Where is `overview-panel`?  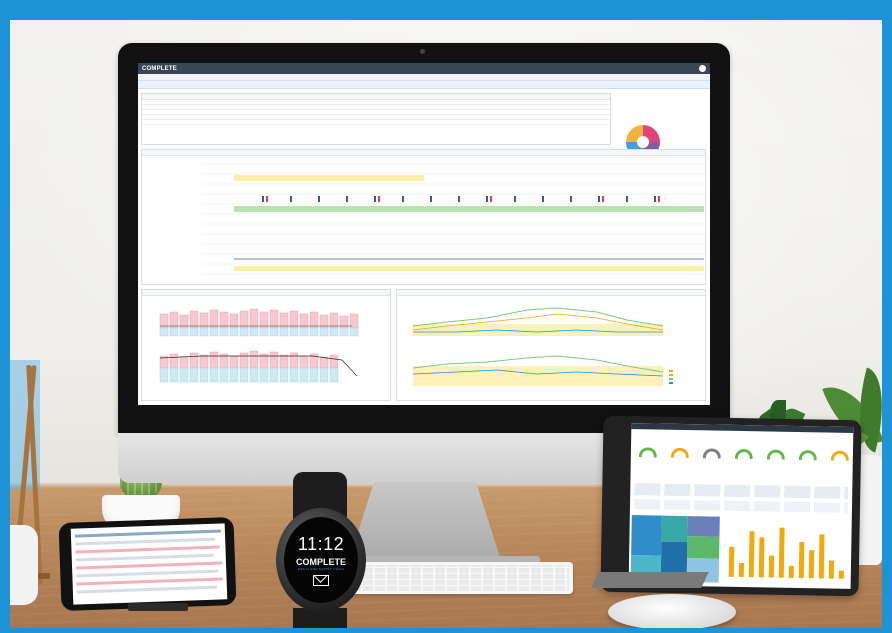 overview-panel is located at coordinates (376, 119).